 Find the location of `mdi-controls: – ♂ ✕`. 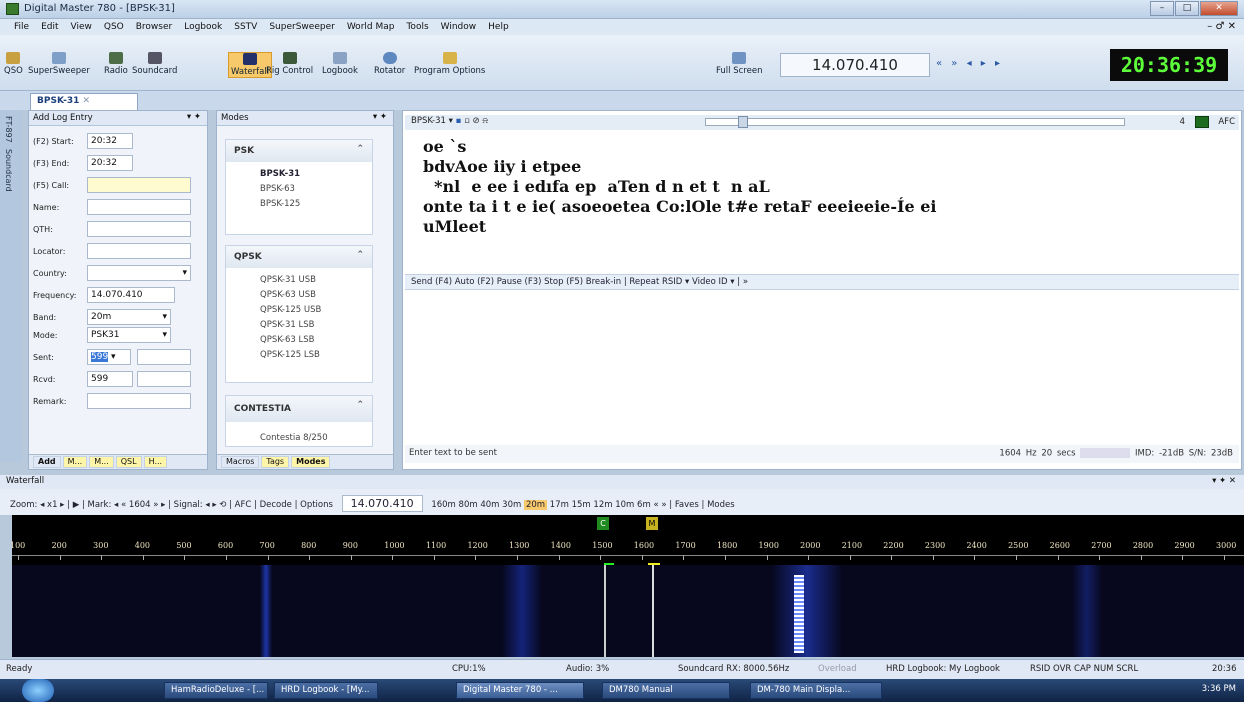

mdi-controls: – ♂ ✕ is located at coordinates (1221, 26).